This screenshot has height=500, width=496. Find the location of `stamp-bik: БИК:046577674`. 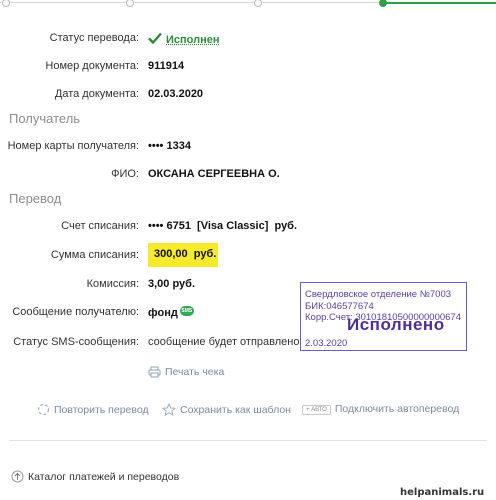

stamp-bik: БИК:046577674 is located at coordinates (339, 306).